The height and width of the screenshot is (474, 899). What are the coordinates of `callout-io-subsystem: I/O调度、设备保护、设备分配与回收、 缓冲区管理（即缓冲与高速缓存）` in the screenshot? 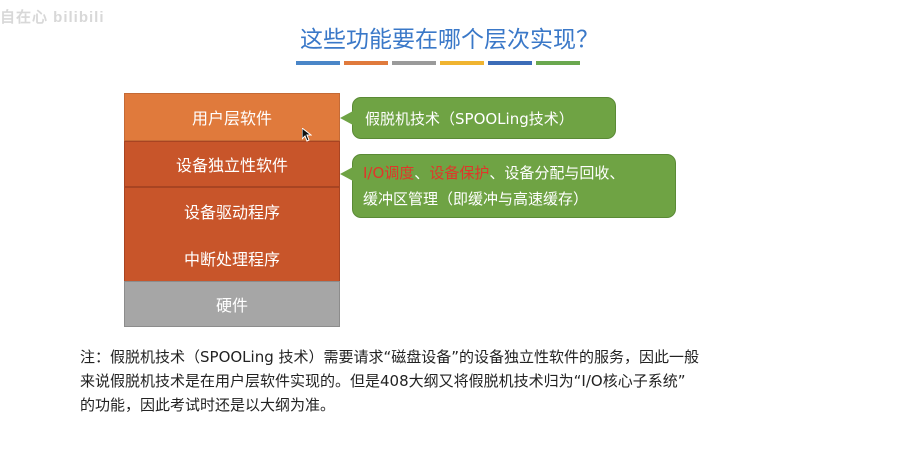 It's located at (508, 186).